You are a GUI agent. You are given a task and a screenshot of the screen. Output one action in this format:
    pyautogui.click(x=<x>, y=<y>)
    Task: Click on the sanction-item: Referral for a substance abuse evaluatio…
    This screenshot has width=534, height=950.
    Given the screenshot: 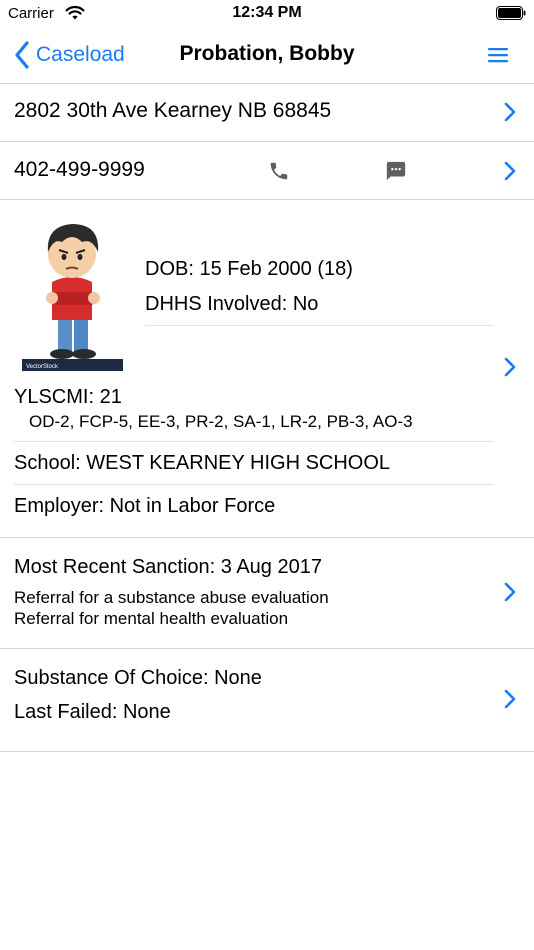 What is the action you would take?
    pyautogui.click(x=171, y=597)
    